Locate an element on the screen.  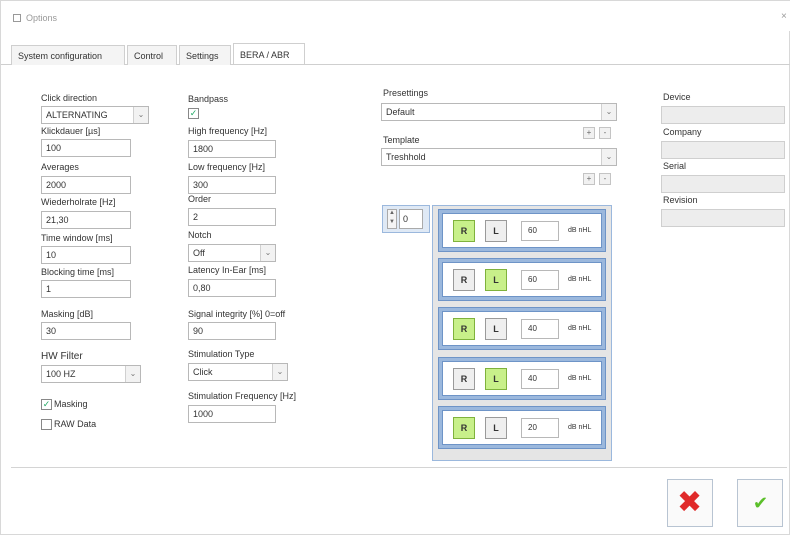
stimulation-type-label: Stimulation Type is located at coordinates (221, 354).